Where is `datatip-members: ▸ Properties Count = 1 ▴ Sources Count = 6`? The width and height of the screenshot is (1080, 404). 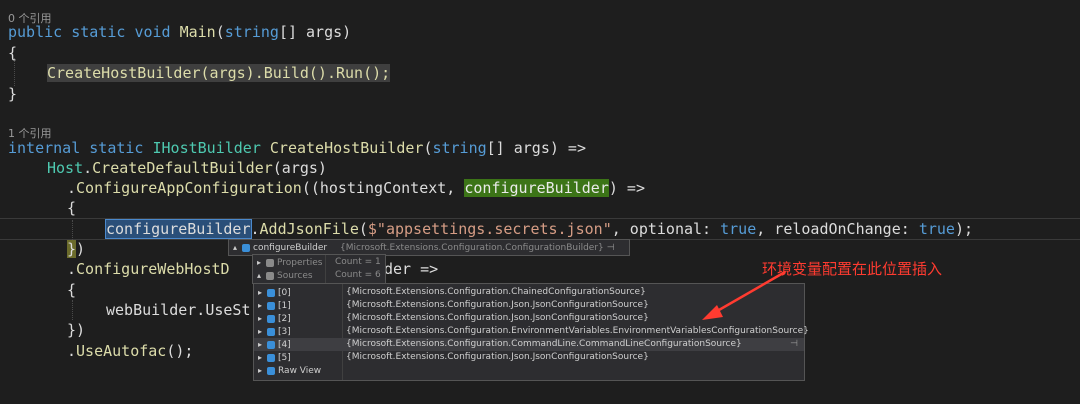
datatip-members: ▸ Properties Count = 1 ▴ Sources Count = 6 is located at coordinates (319, 269).